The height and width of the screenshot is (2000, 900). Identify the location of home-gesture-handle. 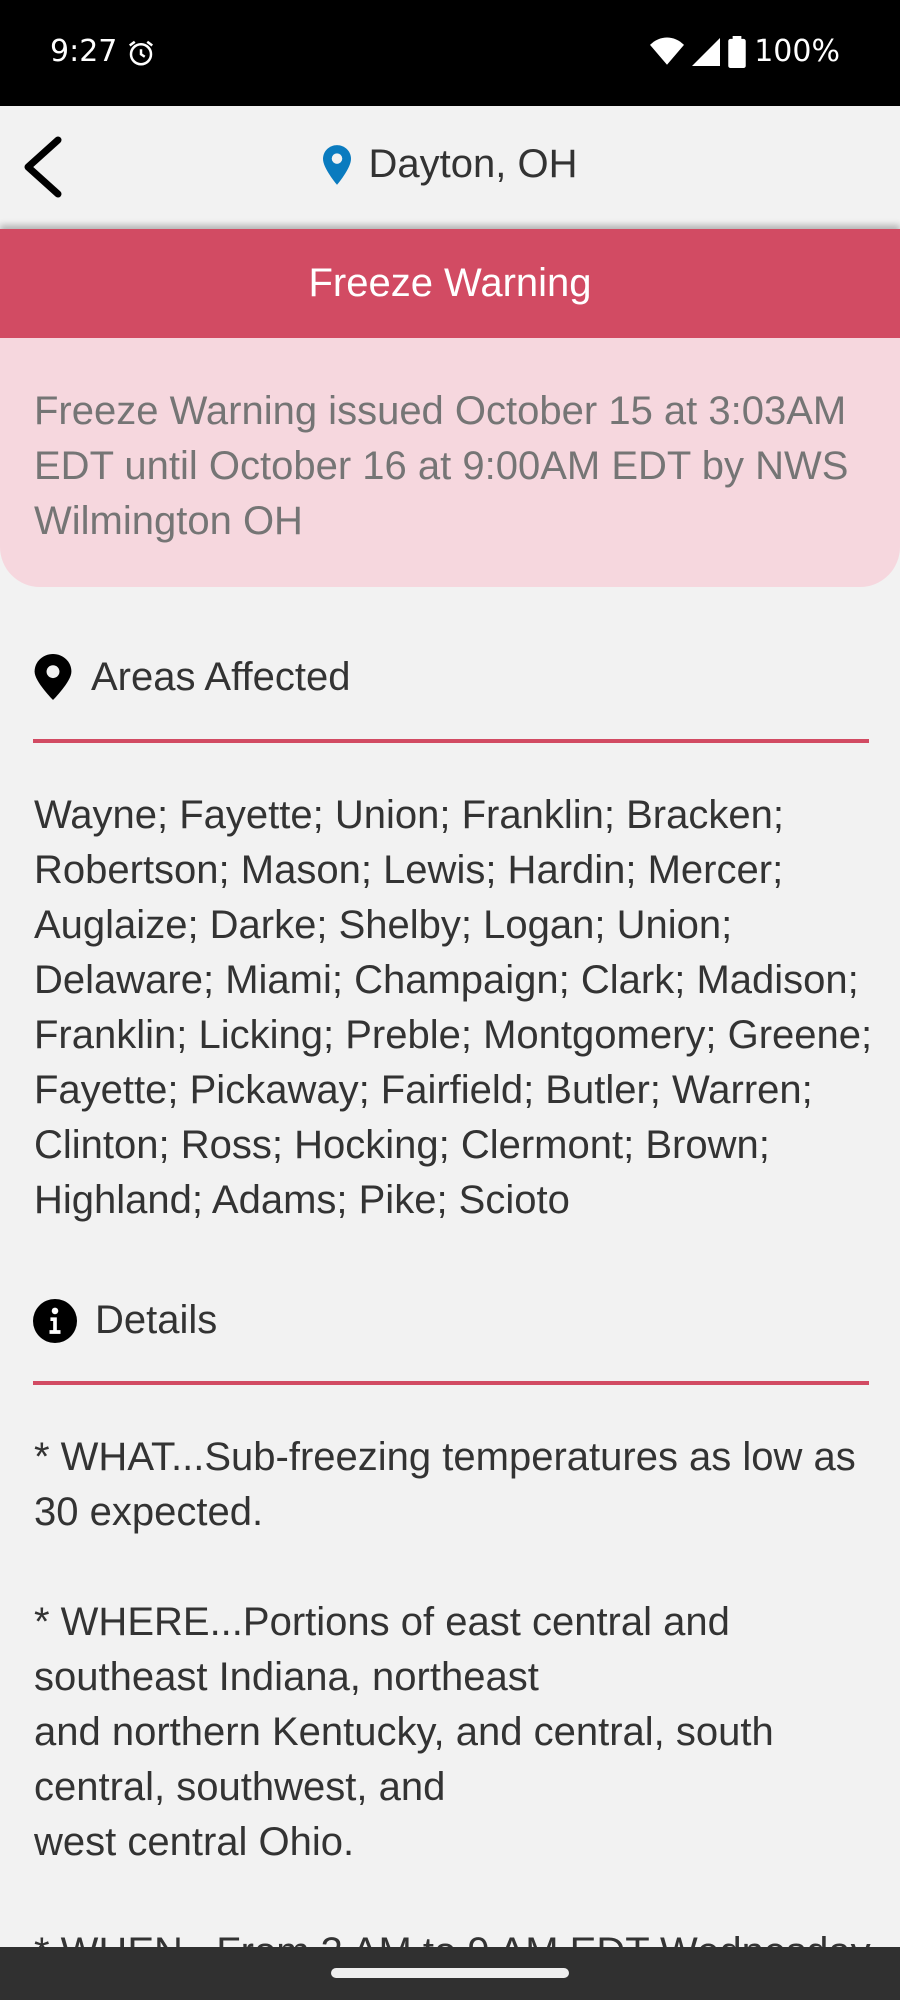
(450, 1973).